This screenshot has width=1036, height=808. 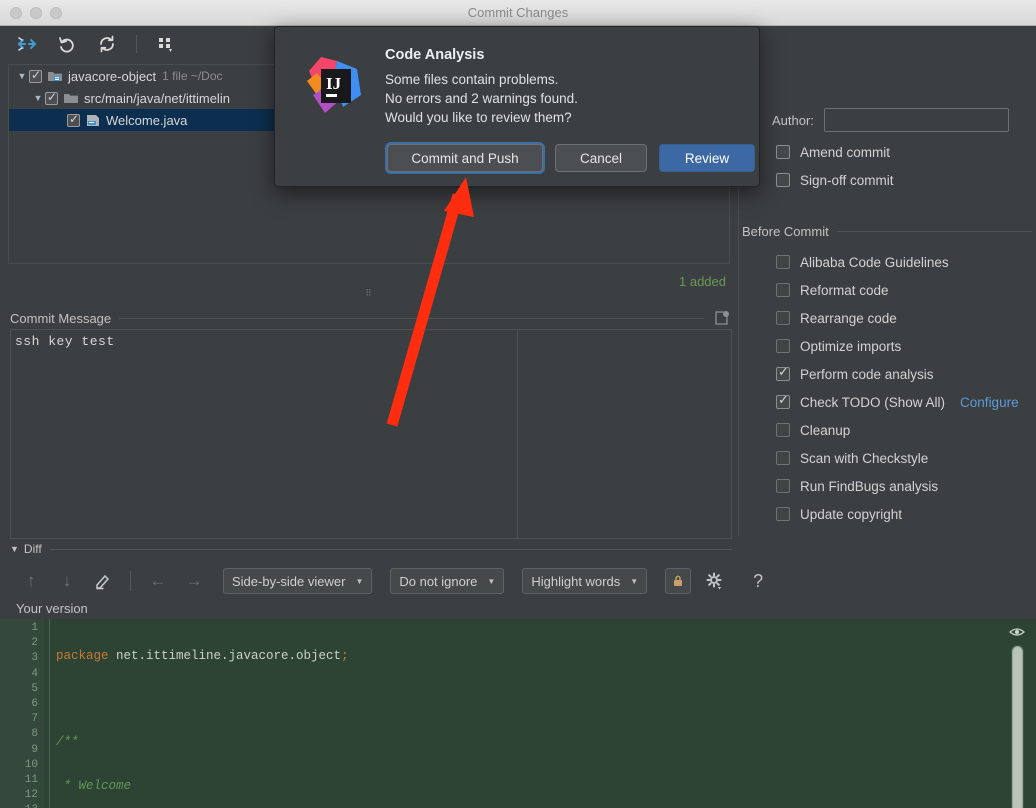 What do you see at coordinates (65, 341) in the screenshot?
I see `commit-message-value: ssh key test` at bounding box center [65, 341].